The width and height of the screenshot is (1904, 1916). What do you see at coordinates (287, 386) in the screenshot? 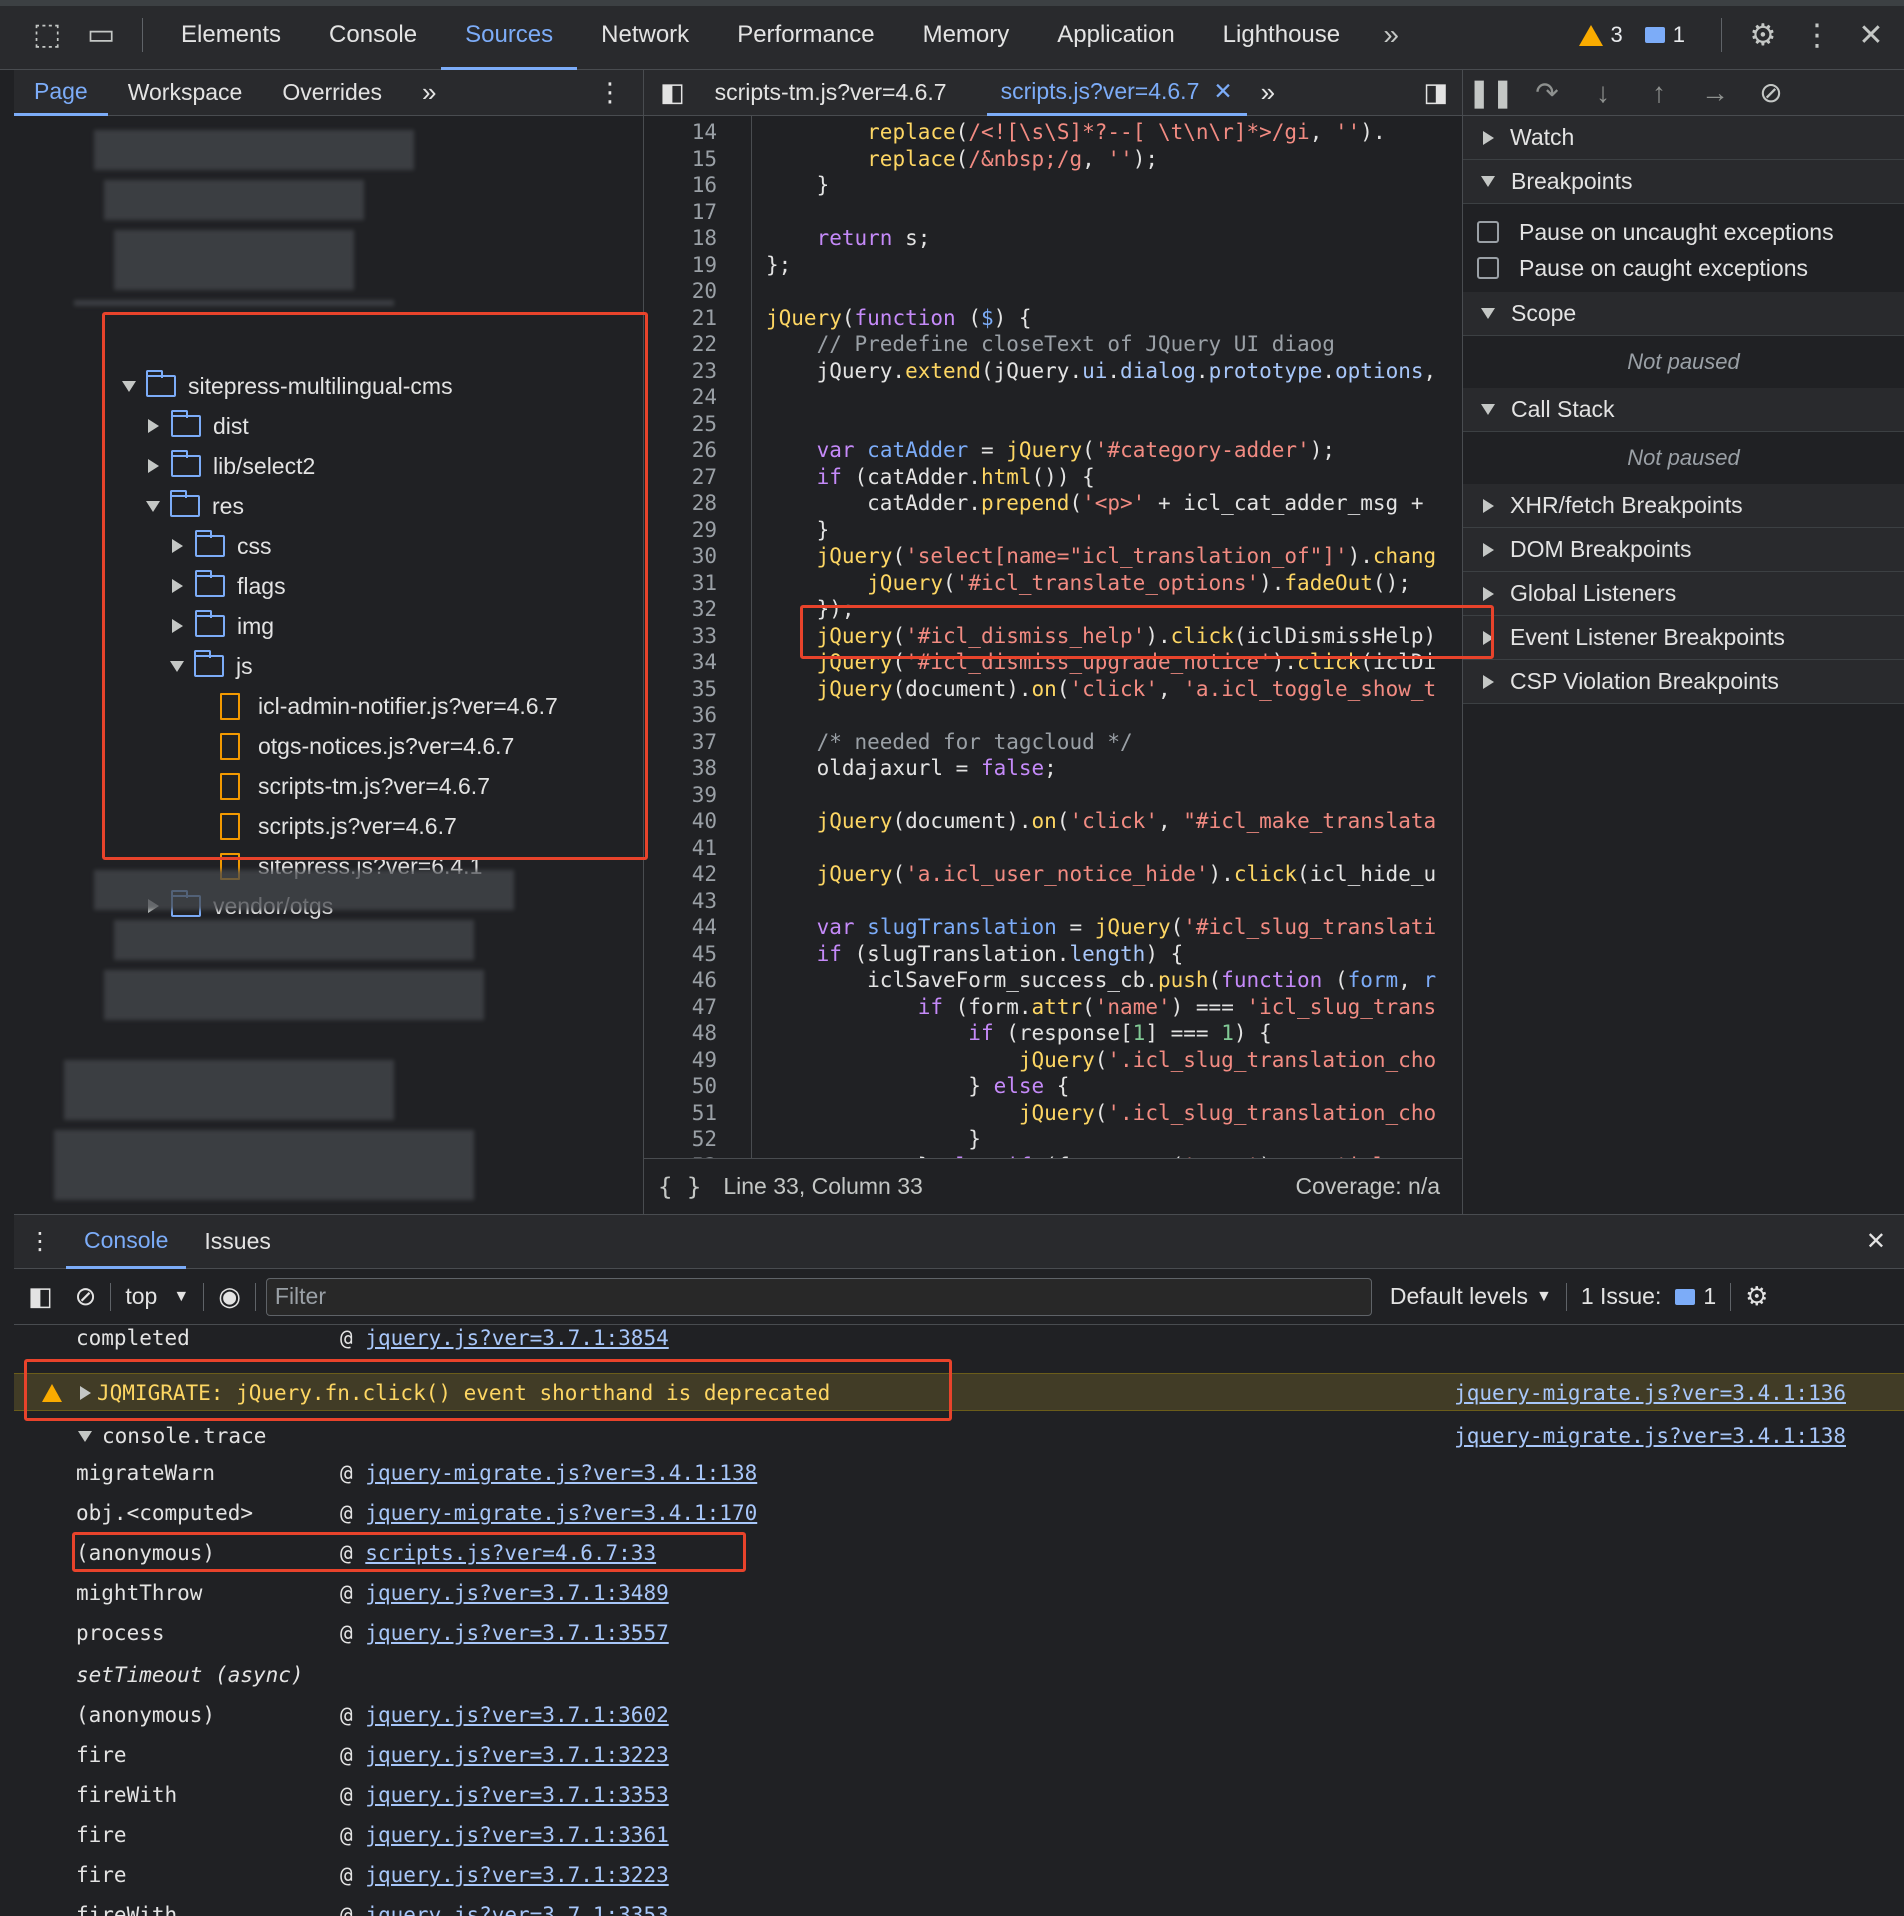
I see `tree-folder-item: sitepress-multilingual-cms` at bounding box center [287, 386].